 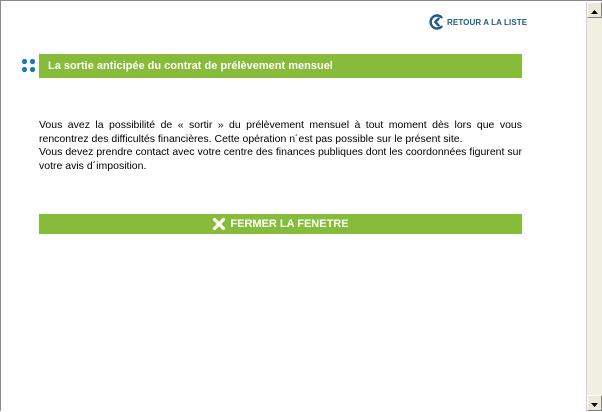 I want to click on back-to-list-link: RETOUR A LA LISTE, so click(x=478, y=22).